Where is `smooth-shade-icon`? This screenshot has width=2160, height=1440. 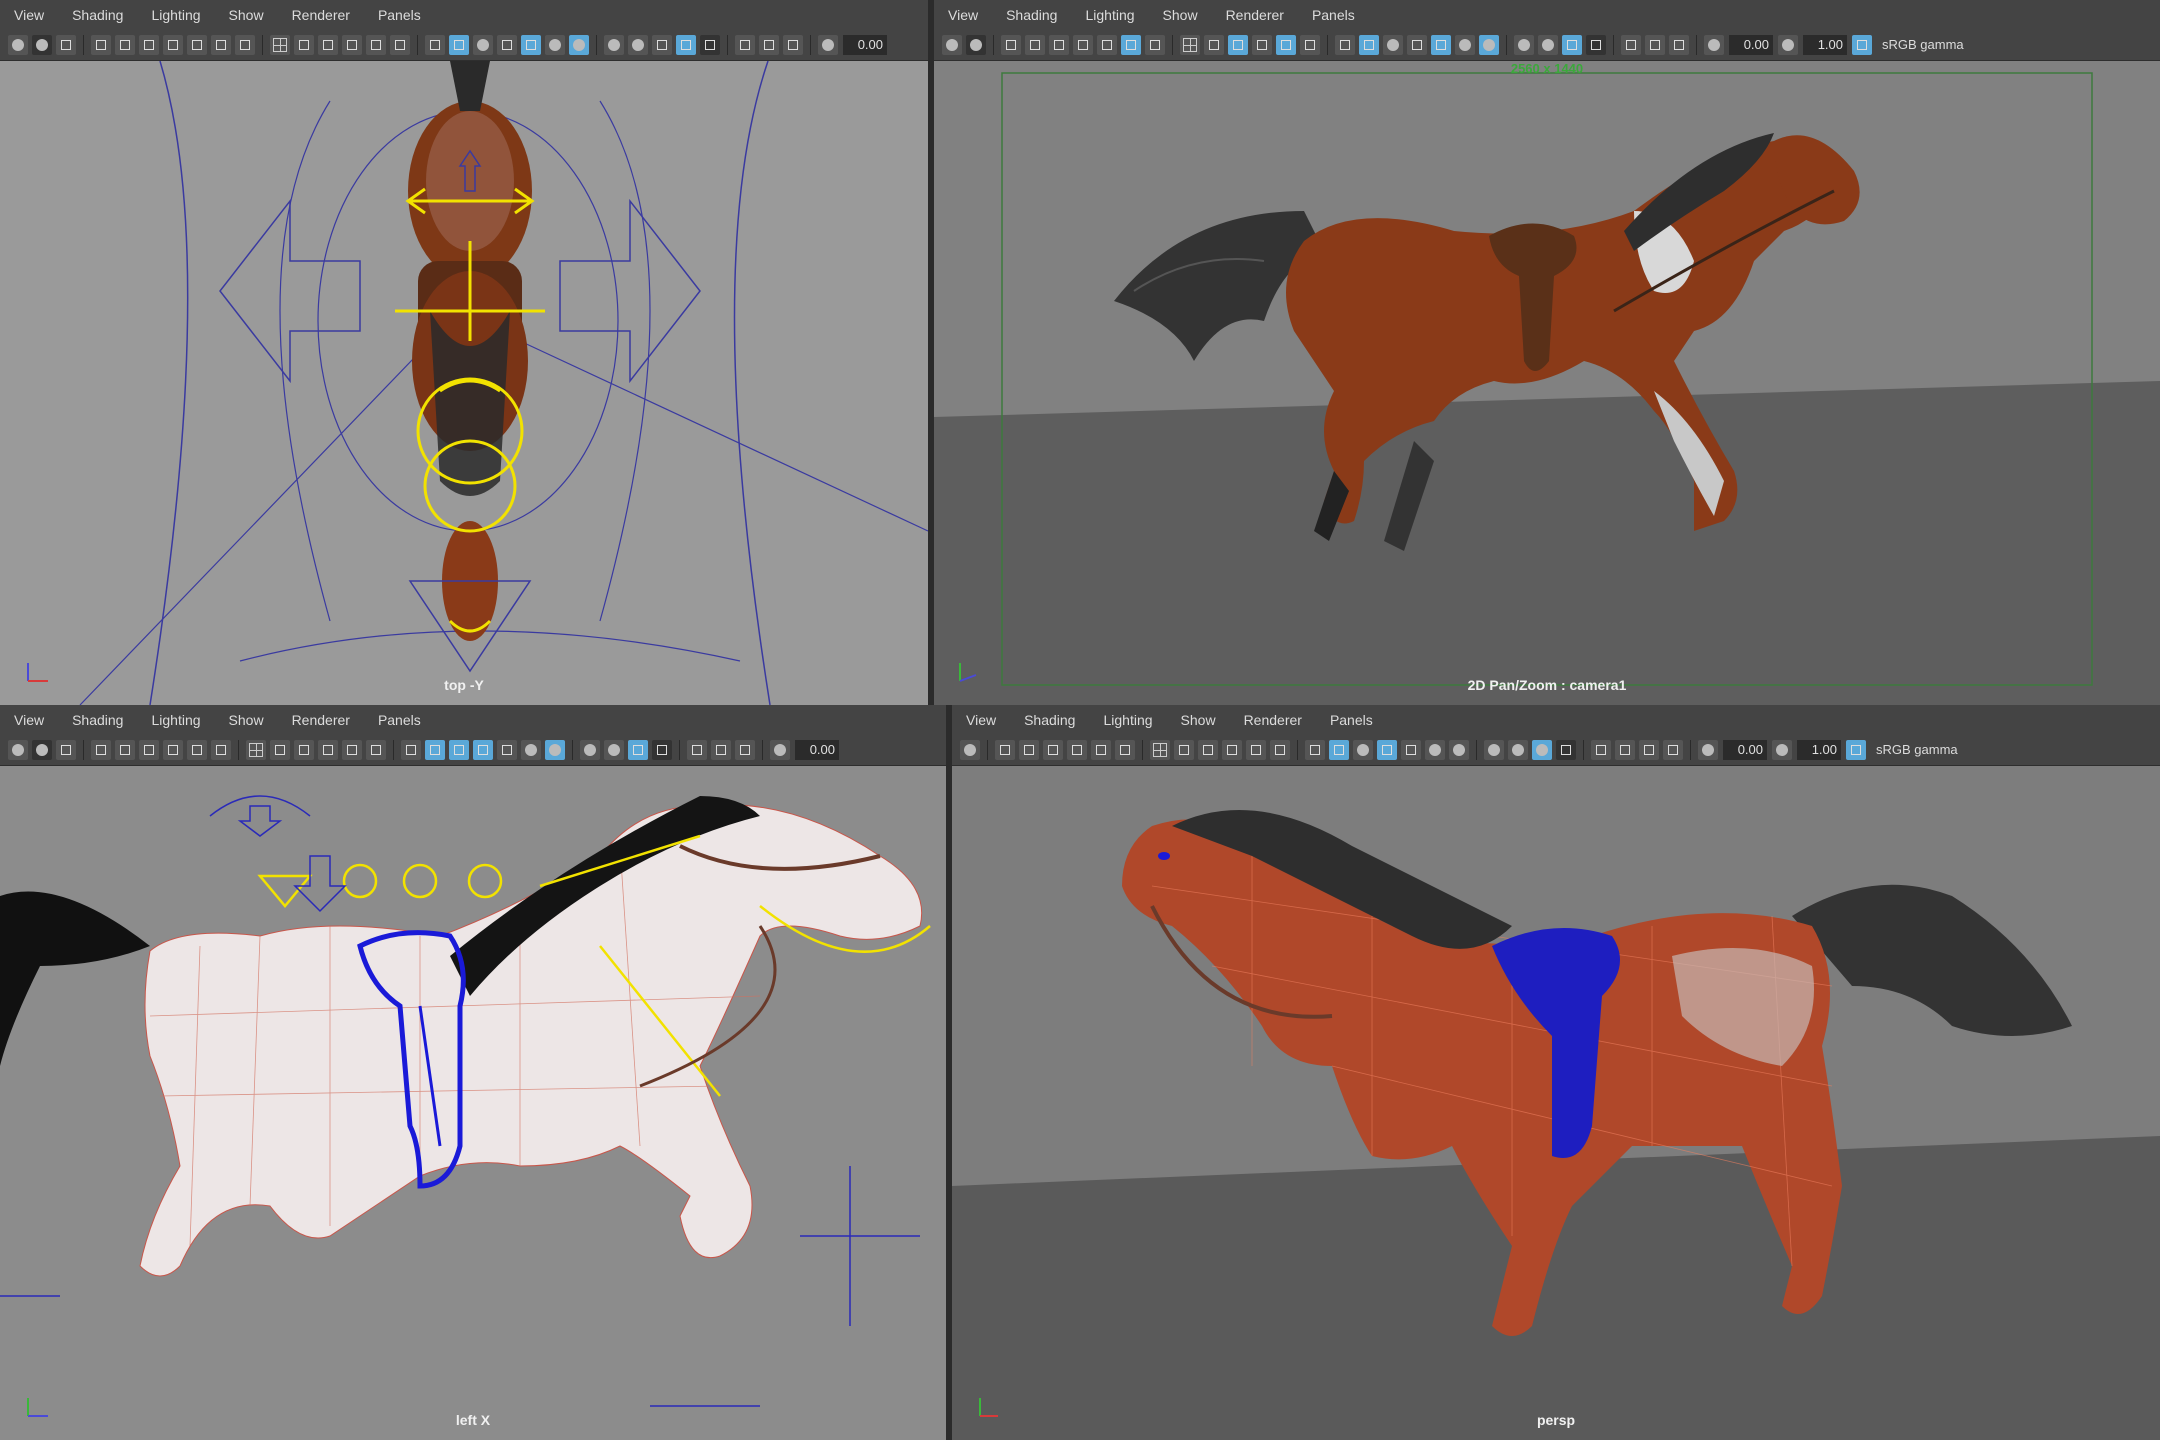 smooth-shade-icon is located at coordinates (1369, 45).